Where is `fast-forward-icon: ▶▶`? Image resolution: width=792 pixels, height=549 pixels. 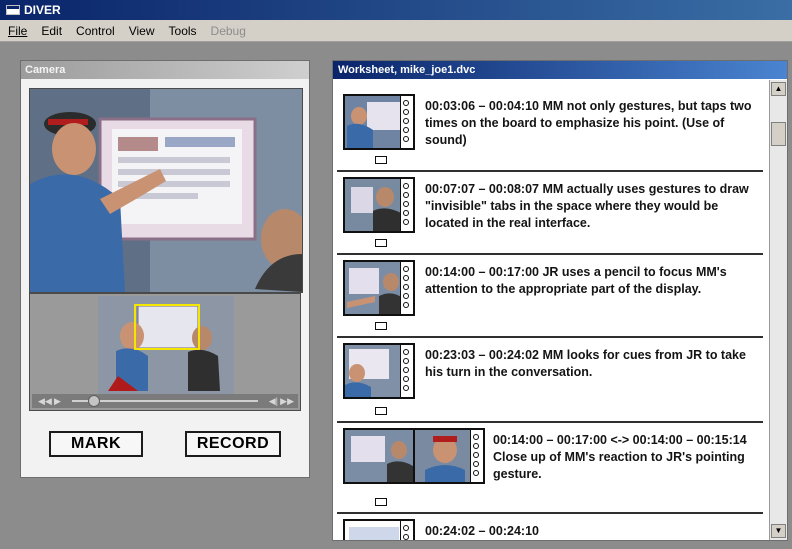
fast-forward-icon: ▶▶ is located at coordinates (287, 401).